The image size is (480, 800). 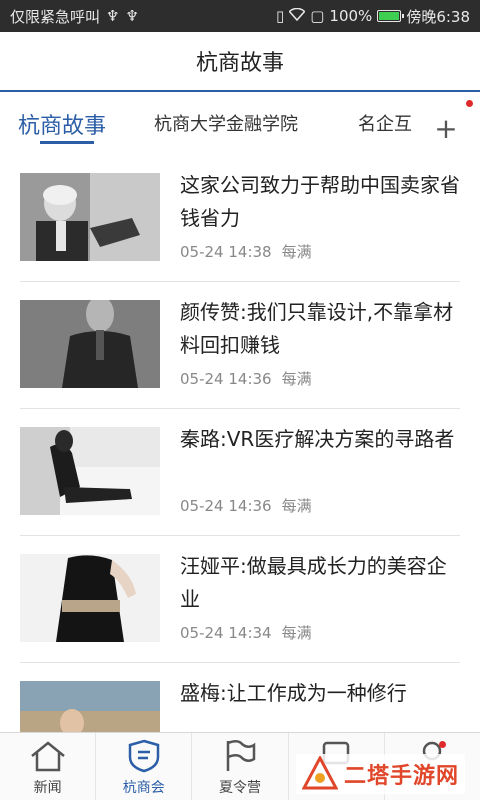 What do you see at coordinates (386, 123) in the screenshot?
I see `tab-famous-companies: 名企互` at bounding box center [386, 123].